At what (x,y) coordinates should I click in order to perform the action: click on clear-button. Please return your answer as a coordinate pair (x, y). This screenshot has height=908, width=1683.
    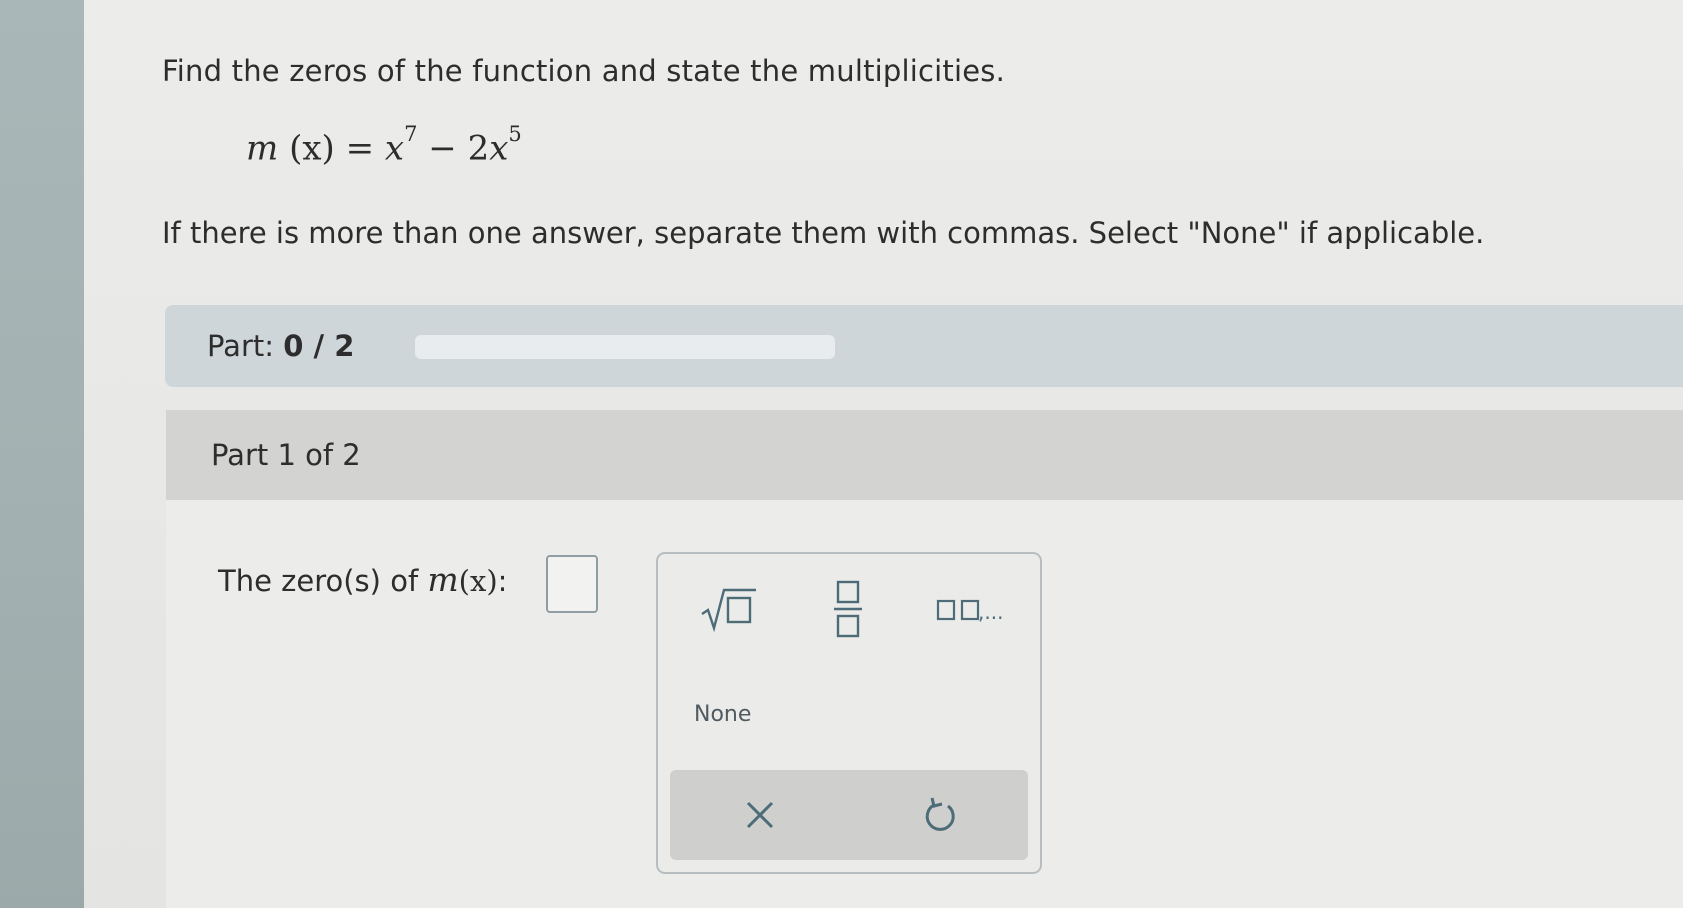
    Looking at the image, I should click on (760, 816).